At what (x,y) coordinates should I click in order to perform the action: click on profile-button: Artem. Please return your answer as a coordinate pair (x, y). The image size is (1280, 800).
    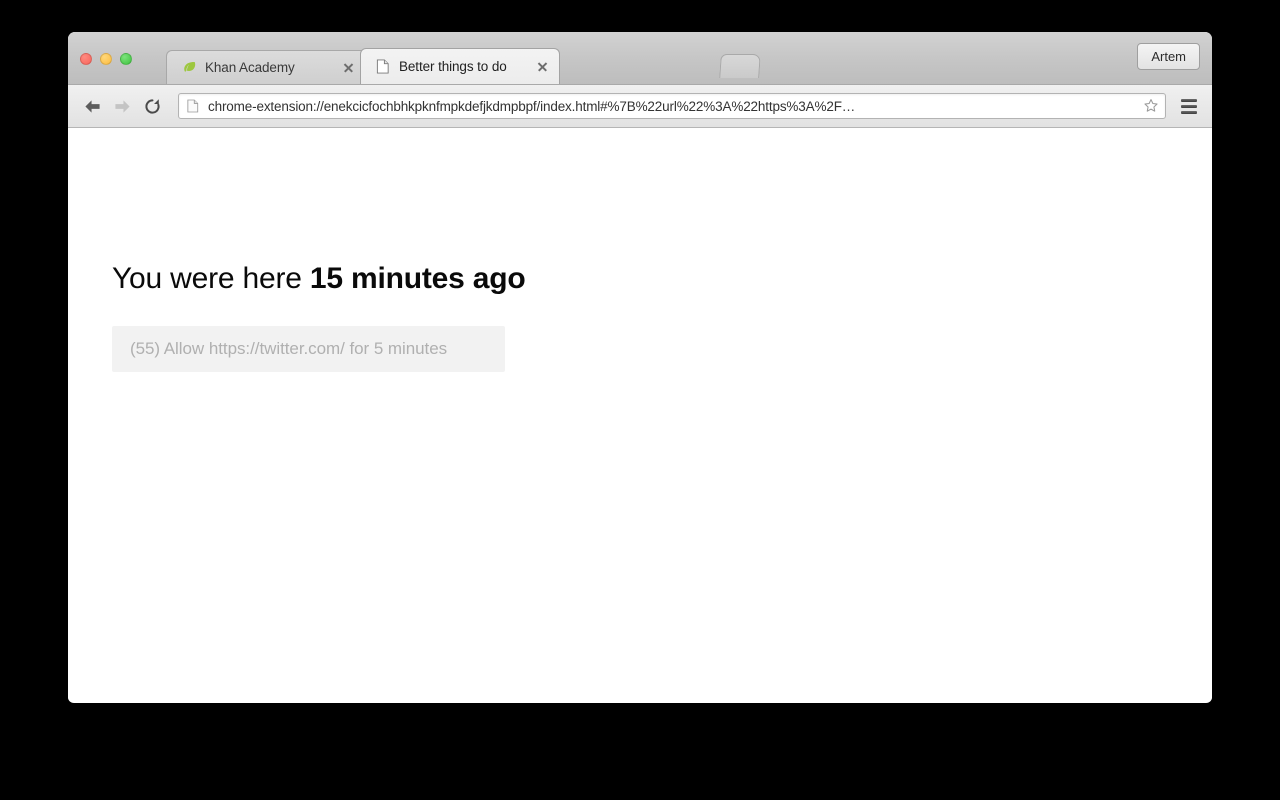
    Looking at the image, I should click on (1168, 56).